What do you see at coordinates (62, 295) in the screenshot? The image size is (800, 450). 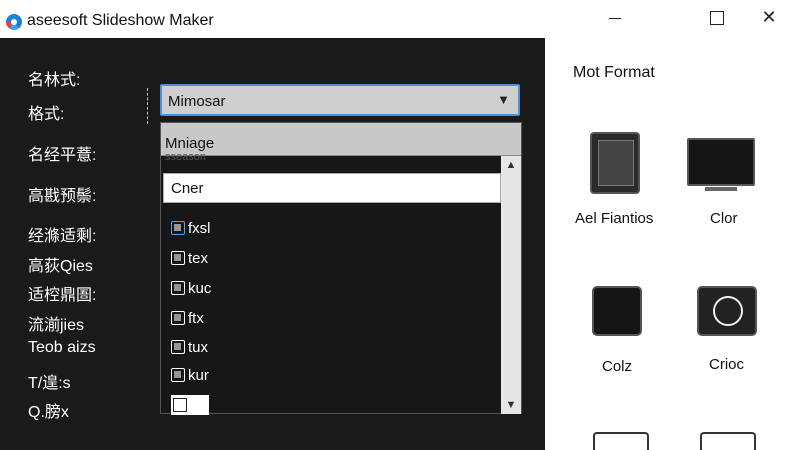 I see `setting-label-7: 适椌鼎圄:` at bounding box center [62, 295].